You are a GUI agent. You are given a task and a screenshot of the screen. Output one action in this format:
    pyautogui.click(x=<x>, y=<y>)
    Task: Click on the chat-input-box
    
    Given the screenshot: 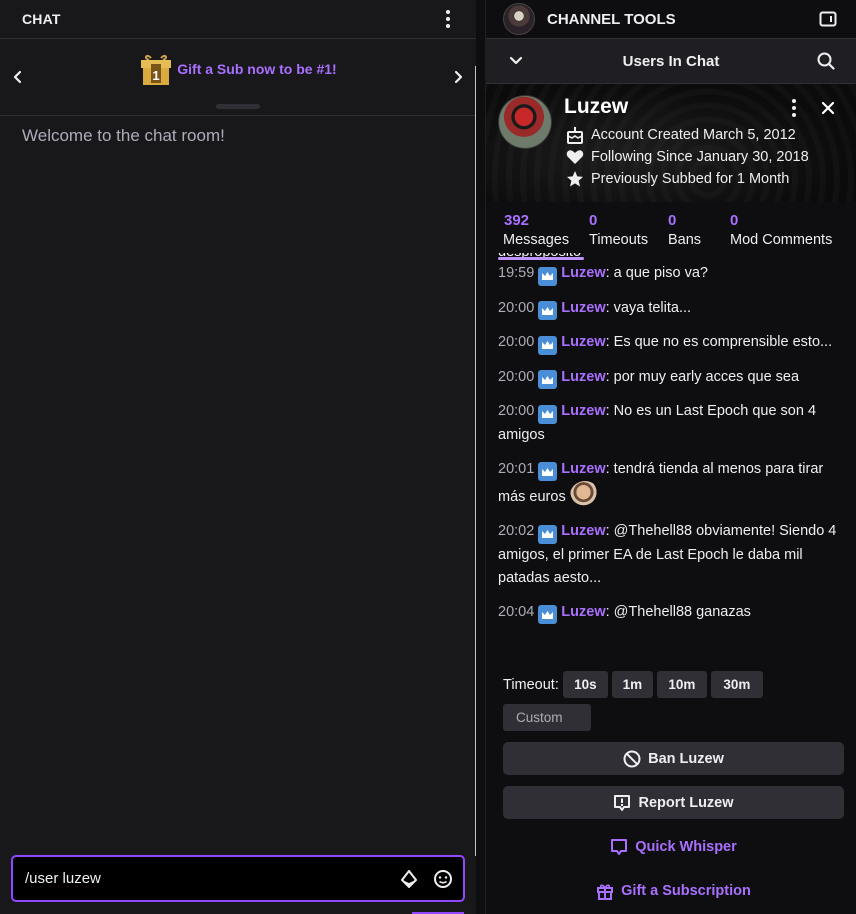 What is the action you would take?
    pyautogui.click(x=238, y=878)
    